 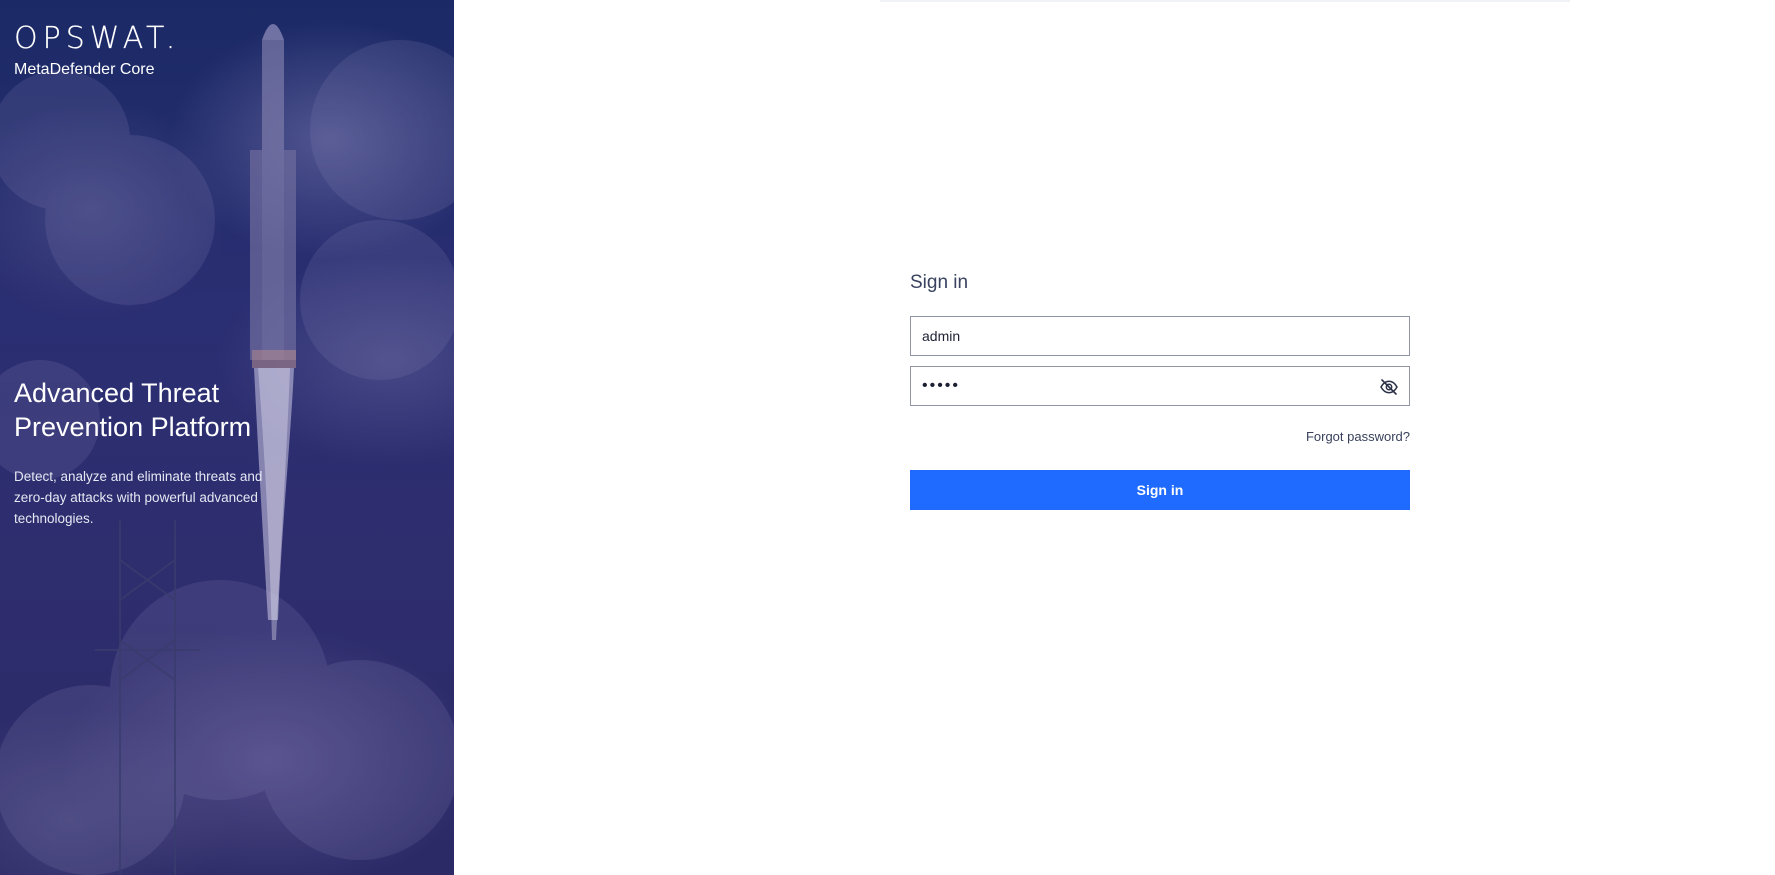 I want to click on top-divider, so click(x=1225, y=1).